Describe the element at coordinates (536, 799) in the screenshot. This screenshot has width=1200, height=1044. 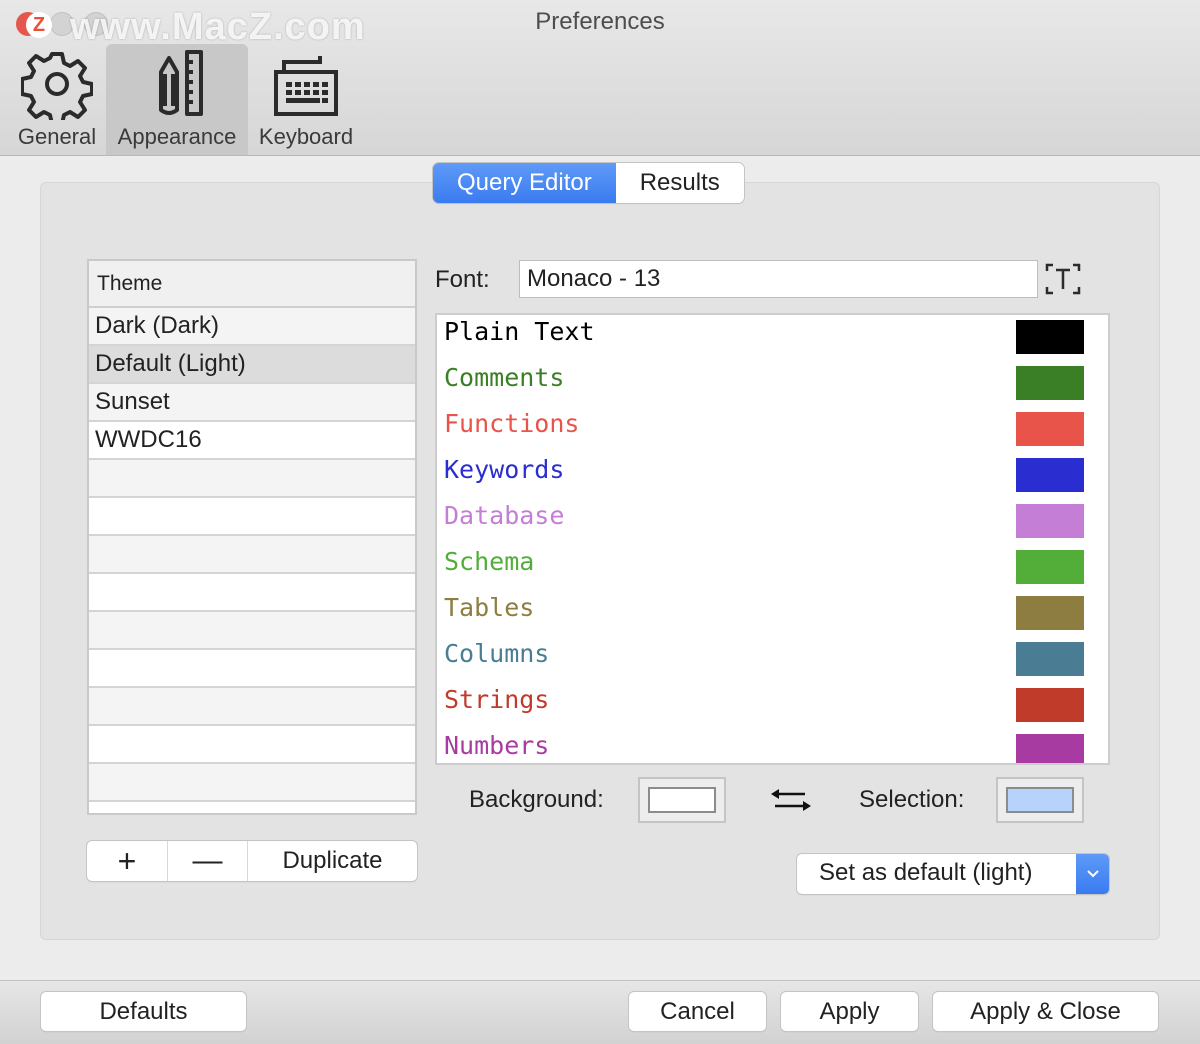
I see `background-label: Background:` at that location.